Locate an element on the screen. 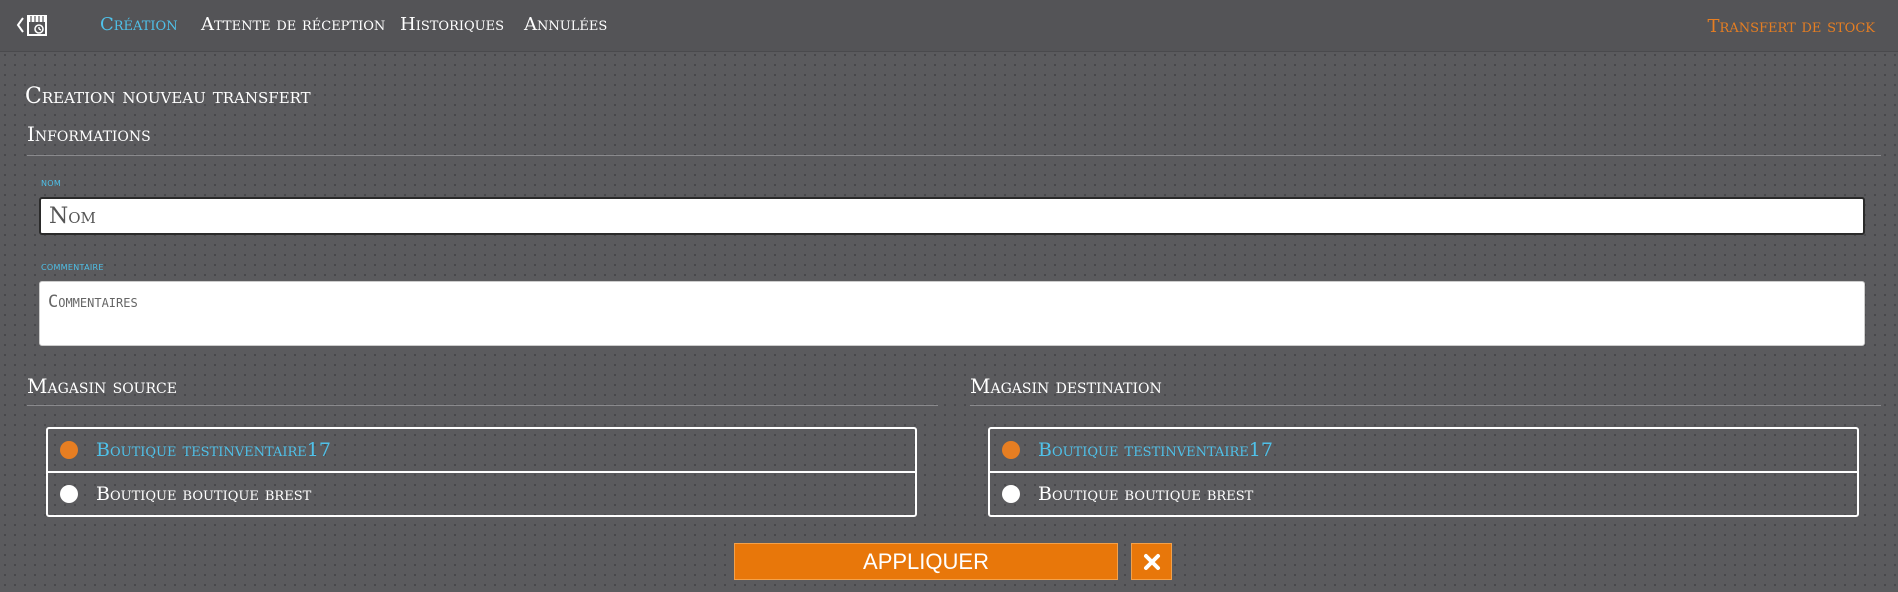  comment-textarea is located at coordinates (952, 313).